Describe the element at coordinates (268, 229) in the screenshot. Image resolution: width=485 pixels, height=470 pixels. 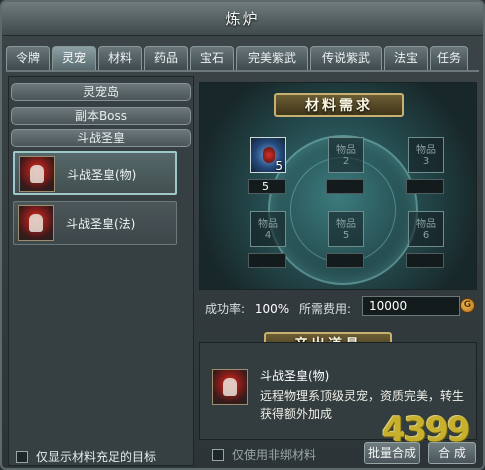
I see `material-slot-4: 物品 4` at that location.